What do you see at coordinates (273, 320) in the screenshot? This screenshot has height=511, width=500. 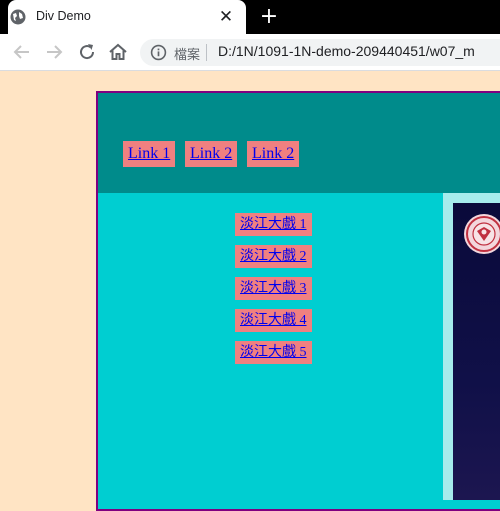 I see `sidebar-link-4: 淡江大戲 4` at bounding box center [273, 320].